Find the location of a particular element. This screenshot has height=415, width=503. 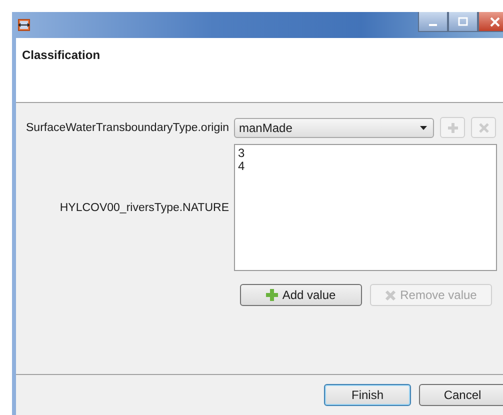

list-item: 4 is located at coordinates (365, 166).